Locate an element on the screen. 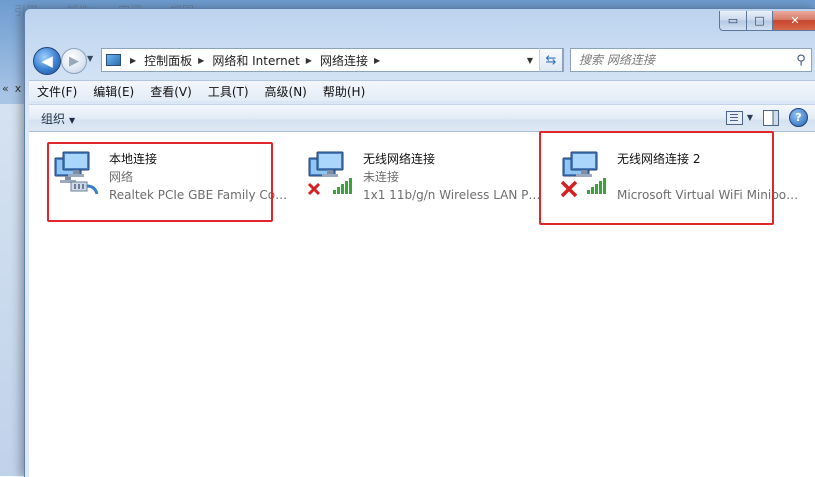  window-controls: ▭ □ ✕ is located at coordinates (767, 21).